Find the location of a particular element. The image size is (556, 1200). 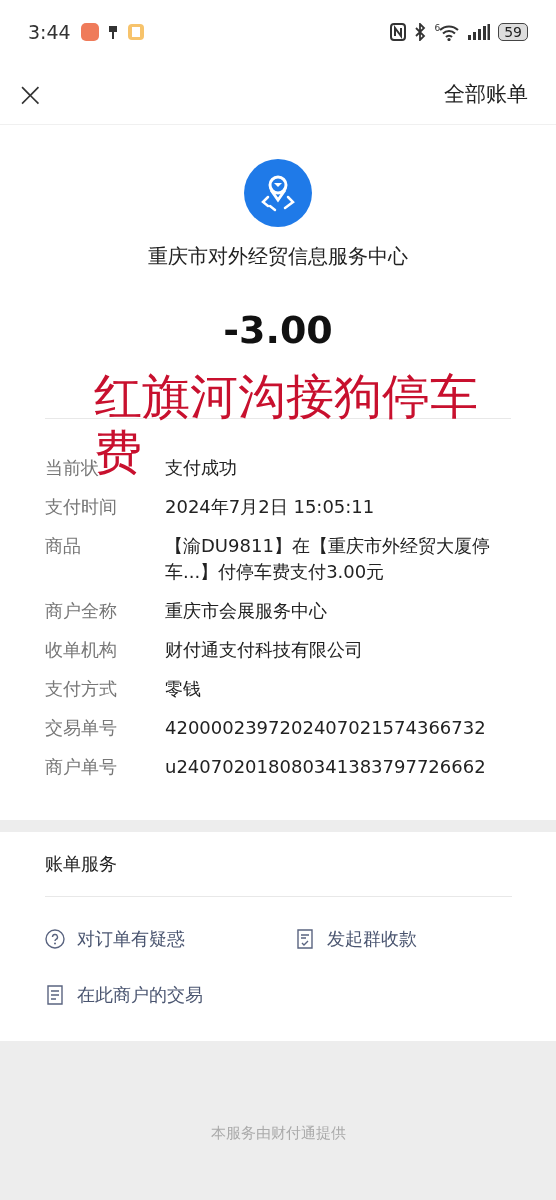

wifi-icon is located at coordinates (449, 32).